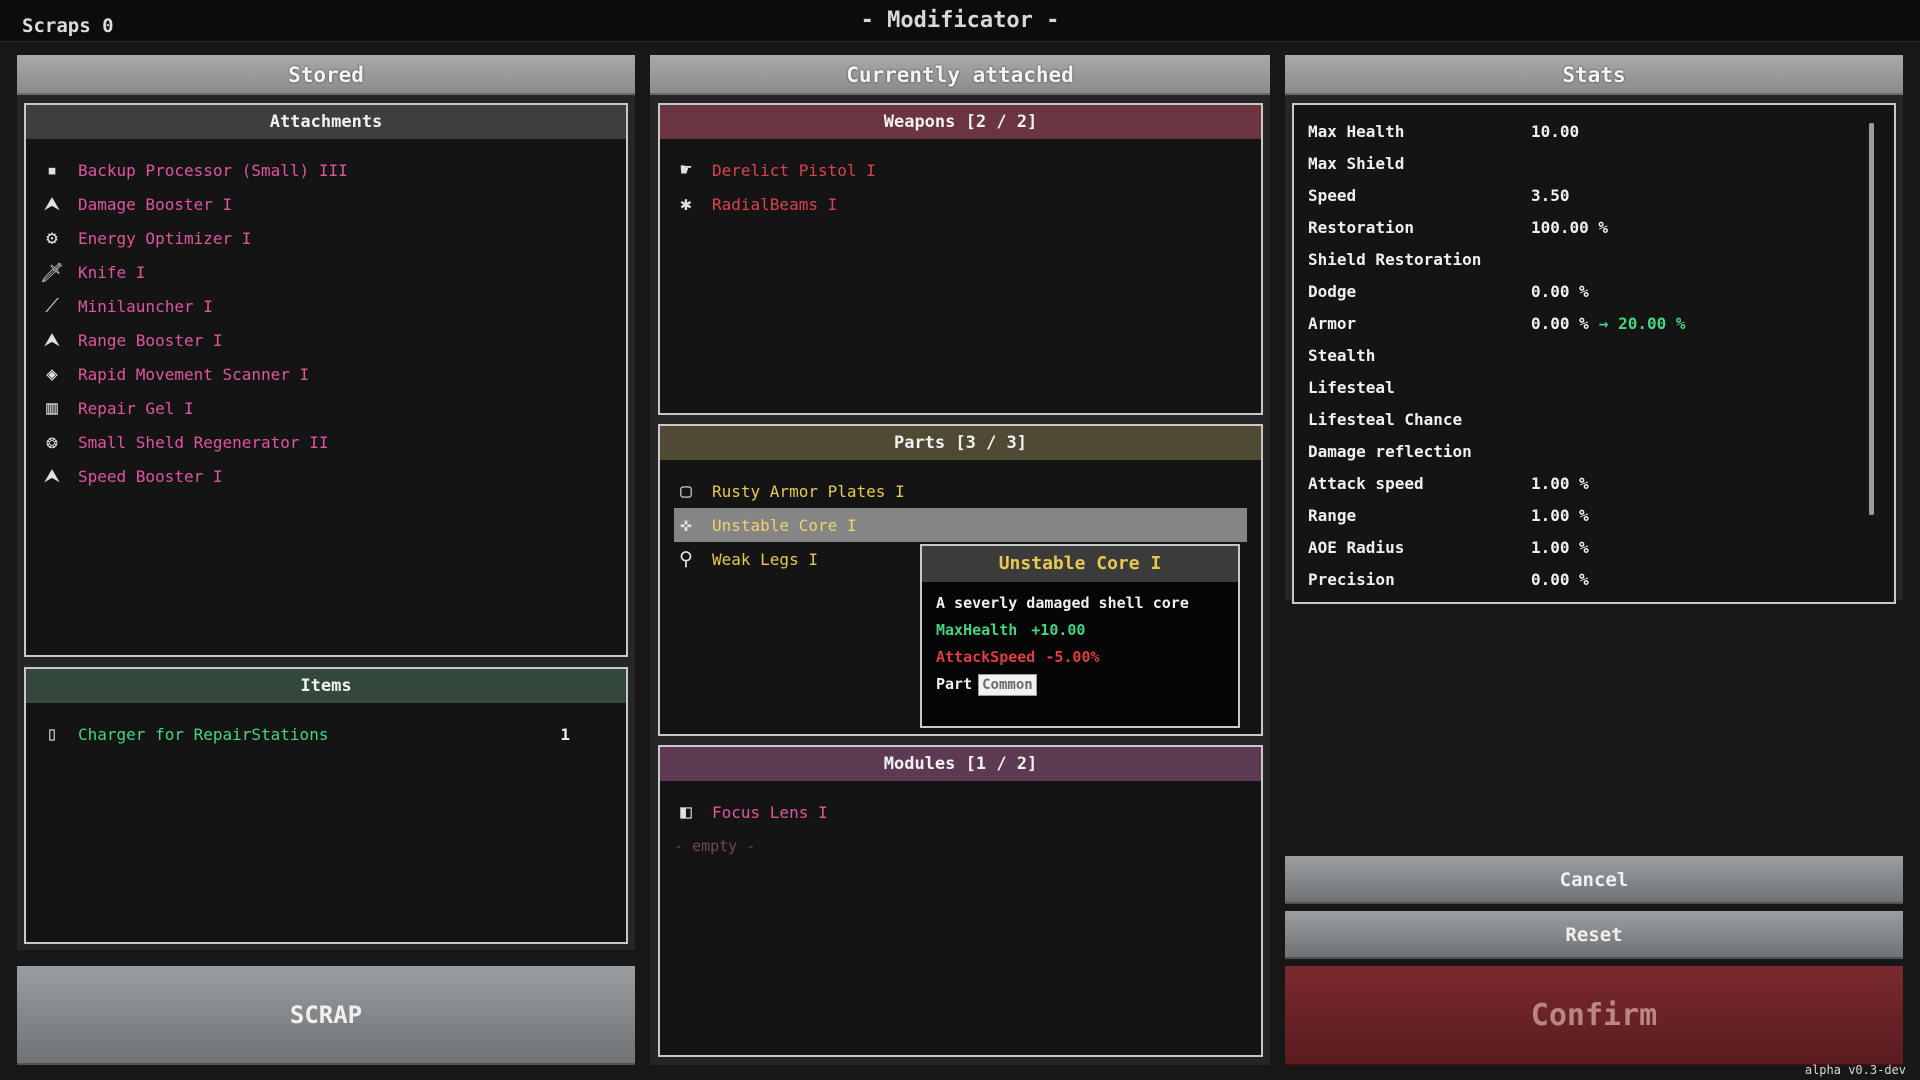 This screenshot has width=1920, height=1080. I want to click on item-label: Range Booster I, so click(150, 340).